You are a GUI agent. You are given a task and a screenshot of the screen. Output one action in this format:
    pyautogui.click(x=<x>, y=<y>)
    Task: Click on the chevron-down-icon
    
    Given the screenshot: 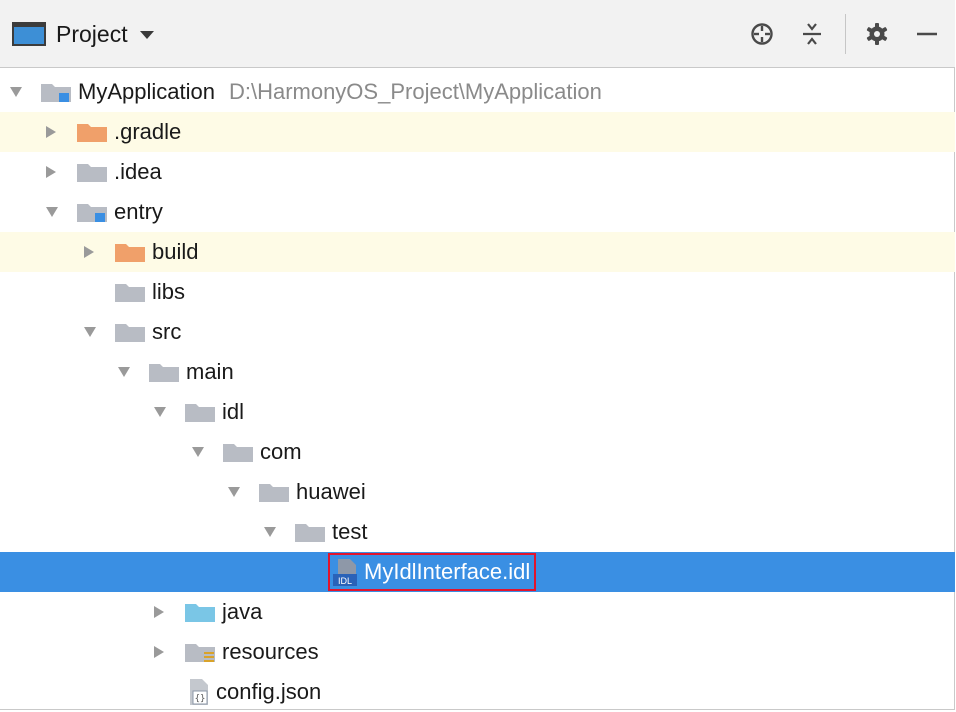 What is the action you would take?
    pyautogui.click(x=146, y=35)
    